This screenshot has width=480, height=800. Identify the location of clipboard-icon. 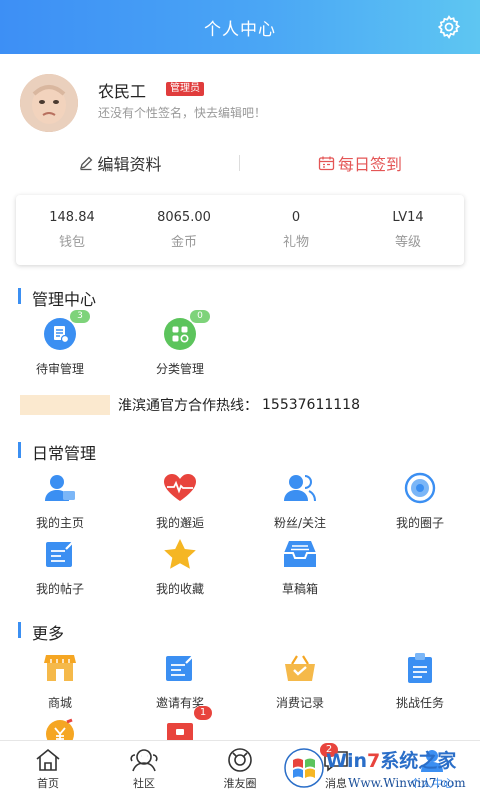
(420, 668).